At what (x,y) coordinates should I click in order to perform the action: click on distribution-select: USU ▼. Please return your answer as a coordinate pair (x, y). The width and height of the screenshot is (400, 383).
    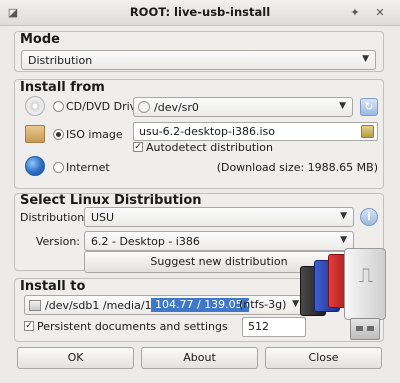
    Looking at the image, I should click on (219, 217).